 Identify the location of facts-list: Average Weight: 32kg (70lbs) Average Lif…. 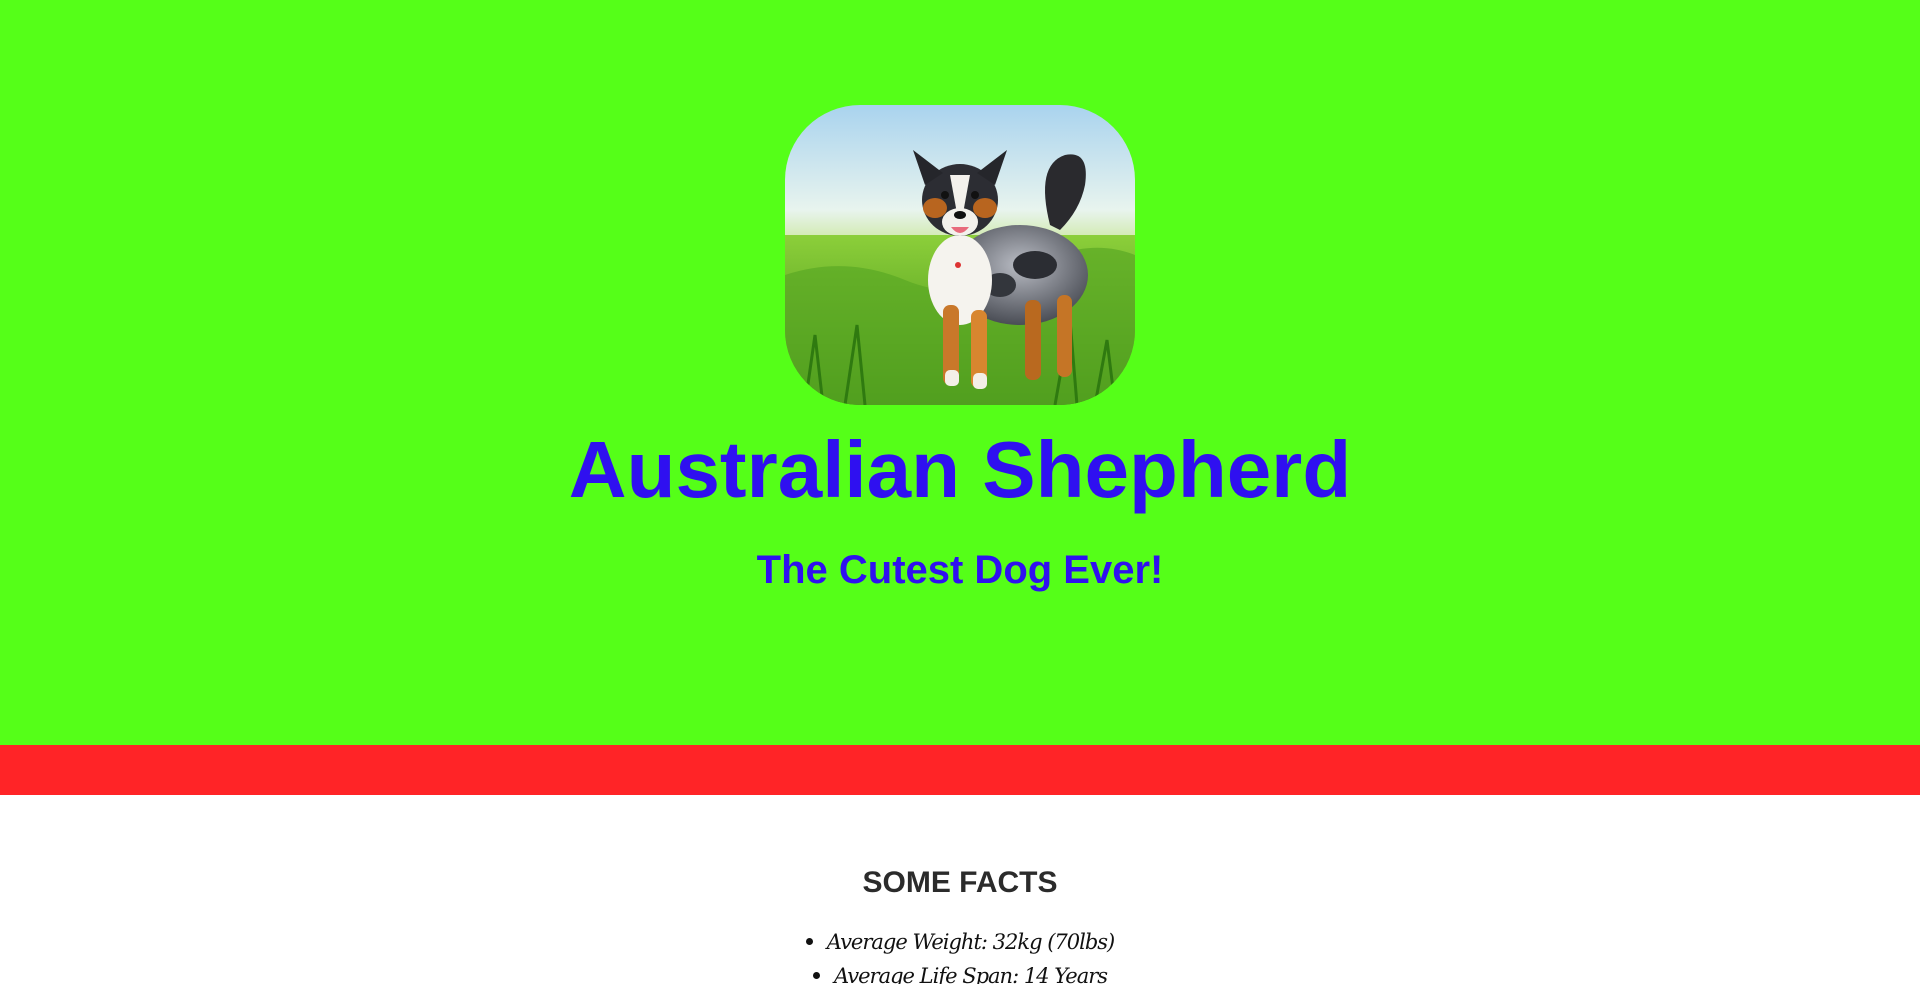
(960, 954).